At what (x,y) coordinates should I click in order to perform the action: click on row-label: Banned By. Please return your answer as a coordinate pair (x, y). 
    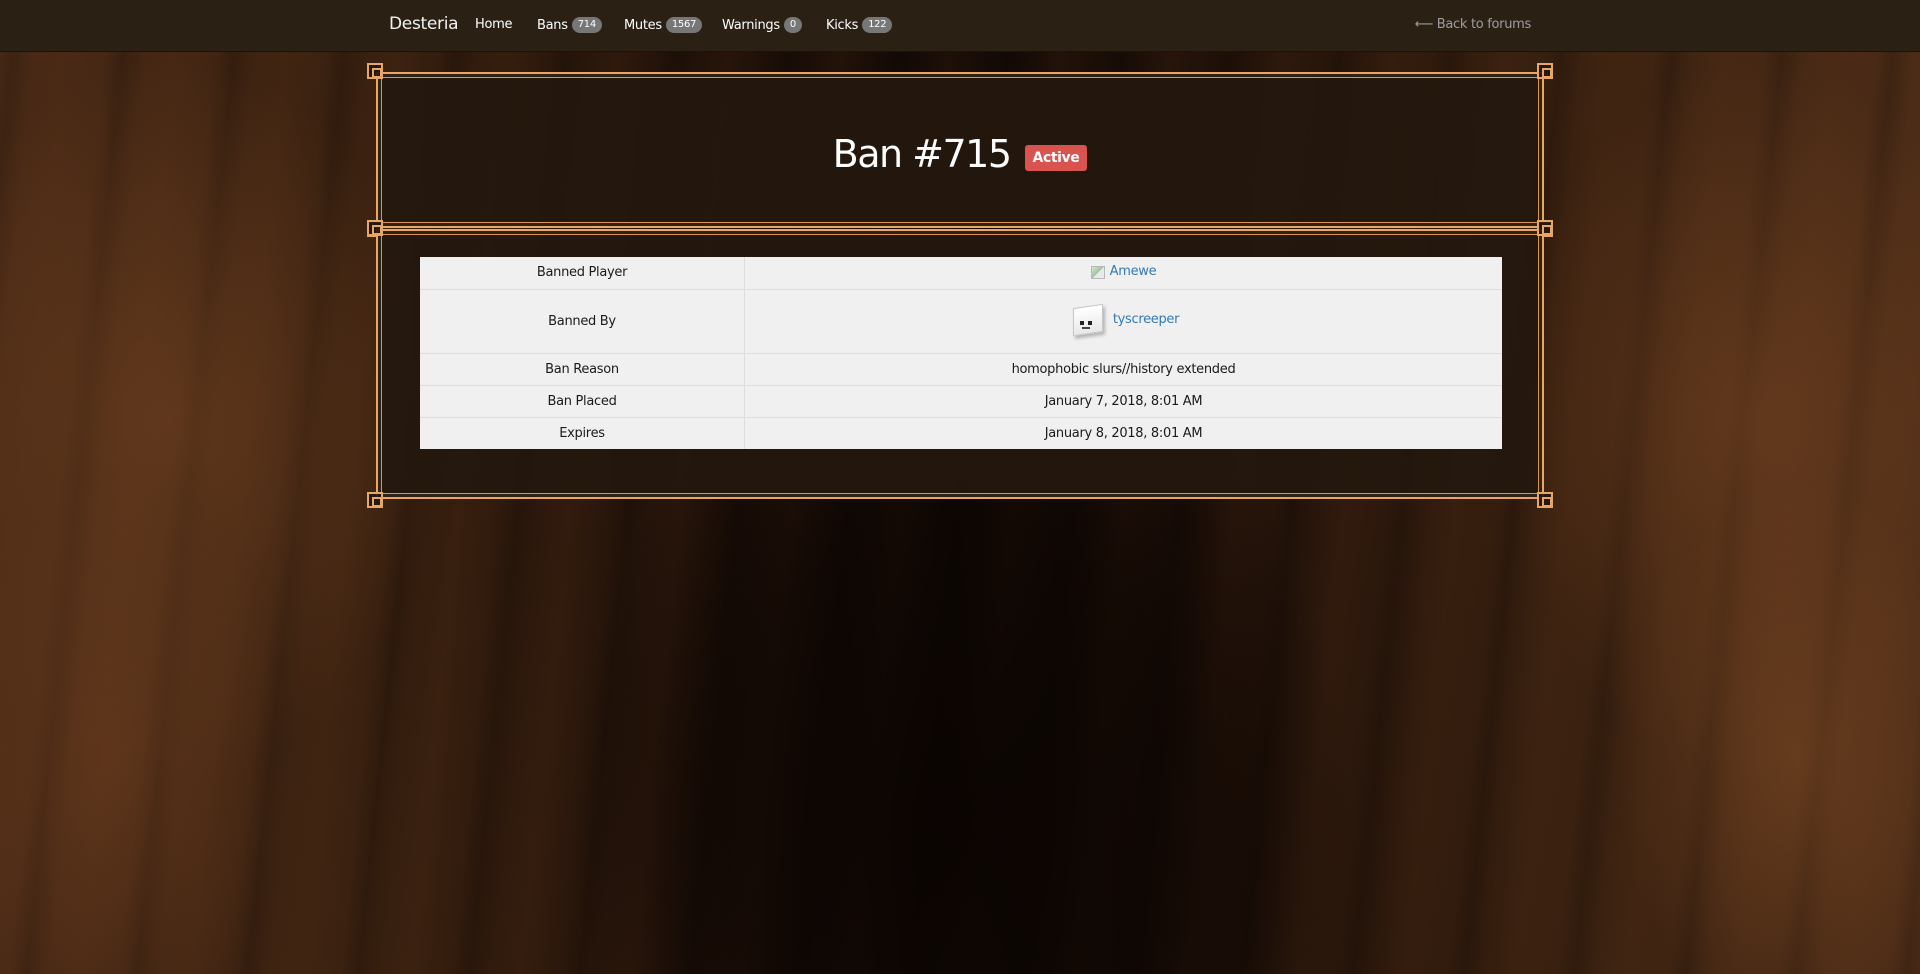
    Looking at the image, I should click on (582, 320).